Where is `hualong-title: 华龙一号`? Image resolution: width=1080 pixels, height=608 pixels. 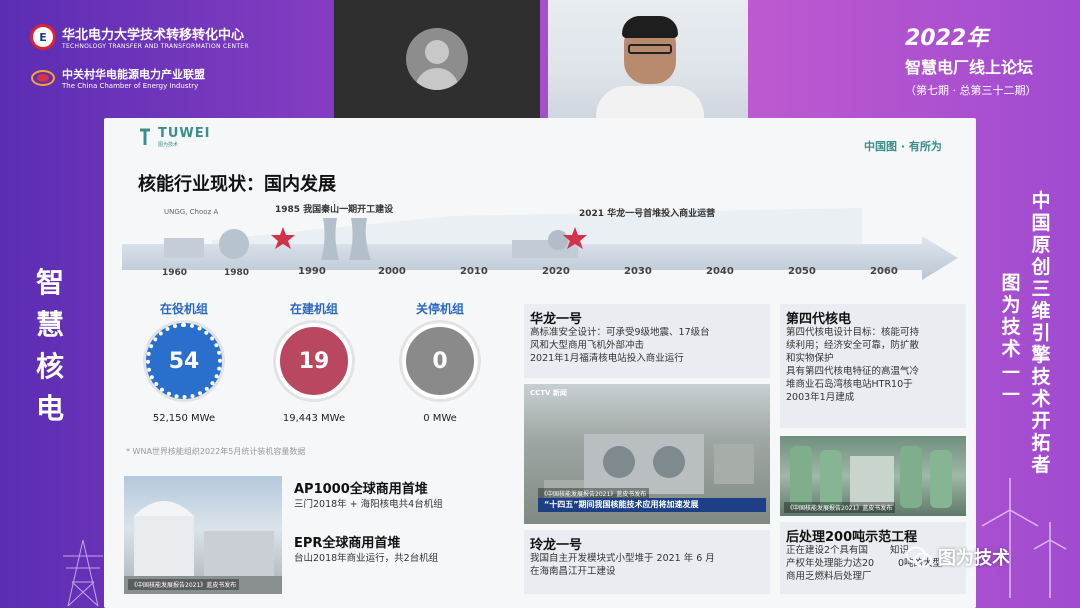 hualong-title: 华龙一号 is located at coordinates (556, 319).